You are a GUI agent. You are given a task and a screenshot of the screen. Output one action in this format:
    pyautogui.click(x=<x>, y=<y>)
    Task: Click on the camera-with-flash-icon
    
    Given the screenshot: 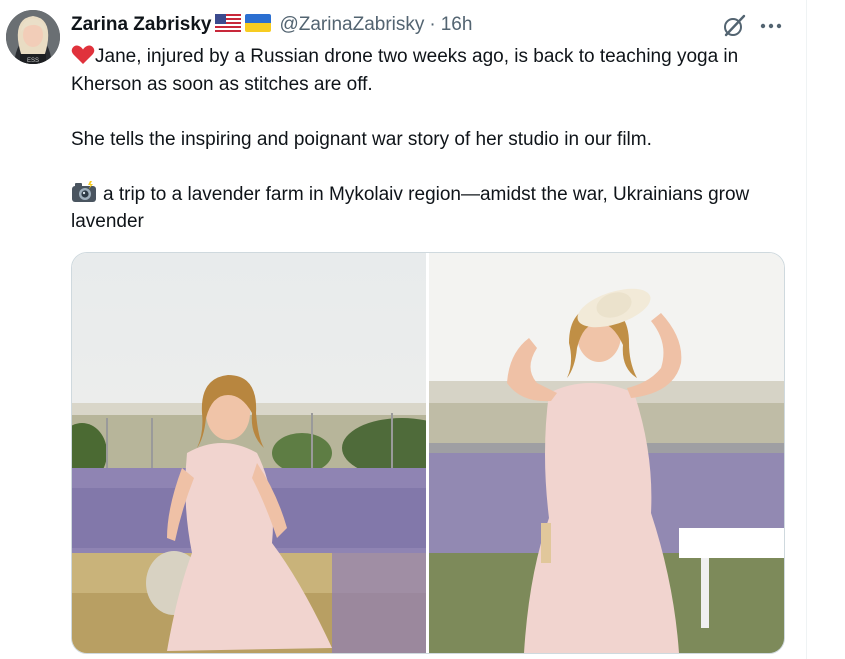 What is the action you would take?
    pyautogui.click(x=84, y=191)
    